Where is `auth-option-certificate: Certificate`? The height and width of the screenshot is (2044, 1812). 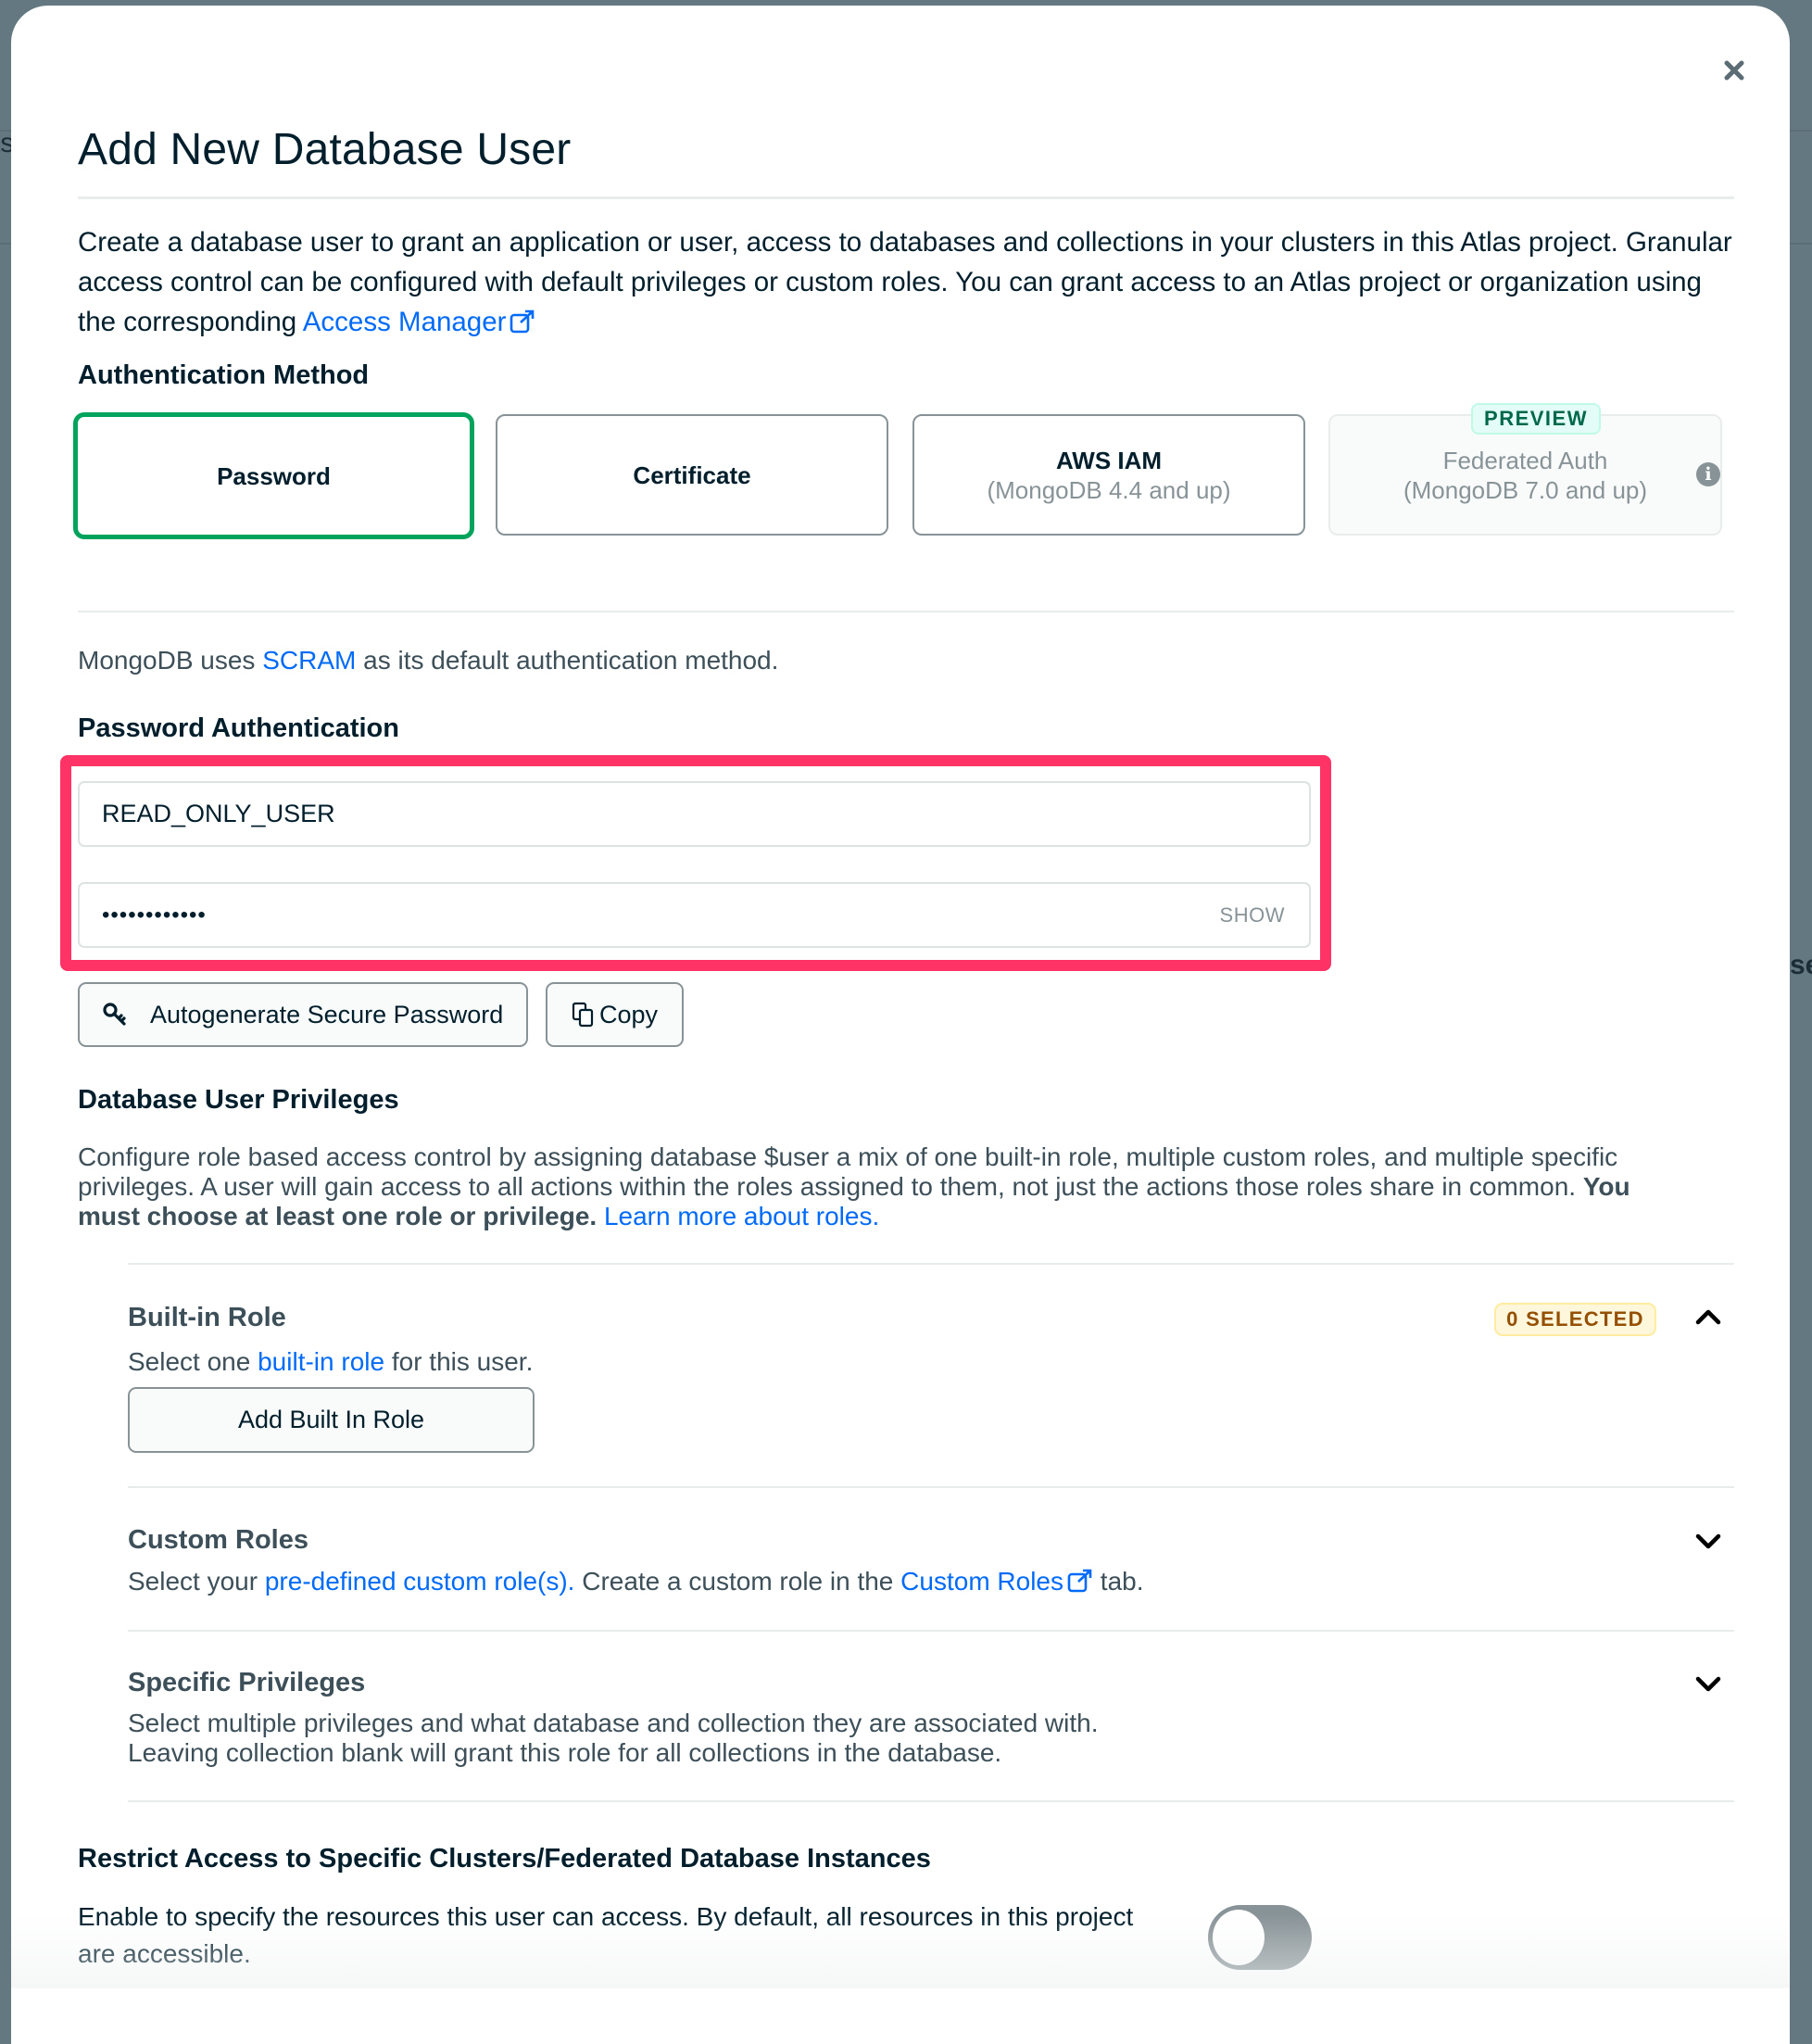
auth-option-certificate: Certificate is located at coordinates (692, 475).